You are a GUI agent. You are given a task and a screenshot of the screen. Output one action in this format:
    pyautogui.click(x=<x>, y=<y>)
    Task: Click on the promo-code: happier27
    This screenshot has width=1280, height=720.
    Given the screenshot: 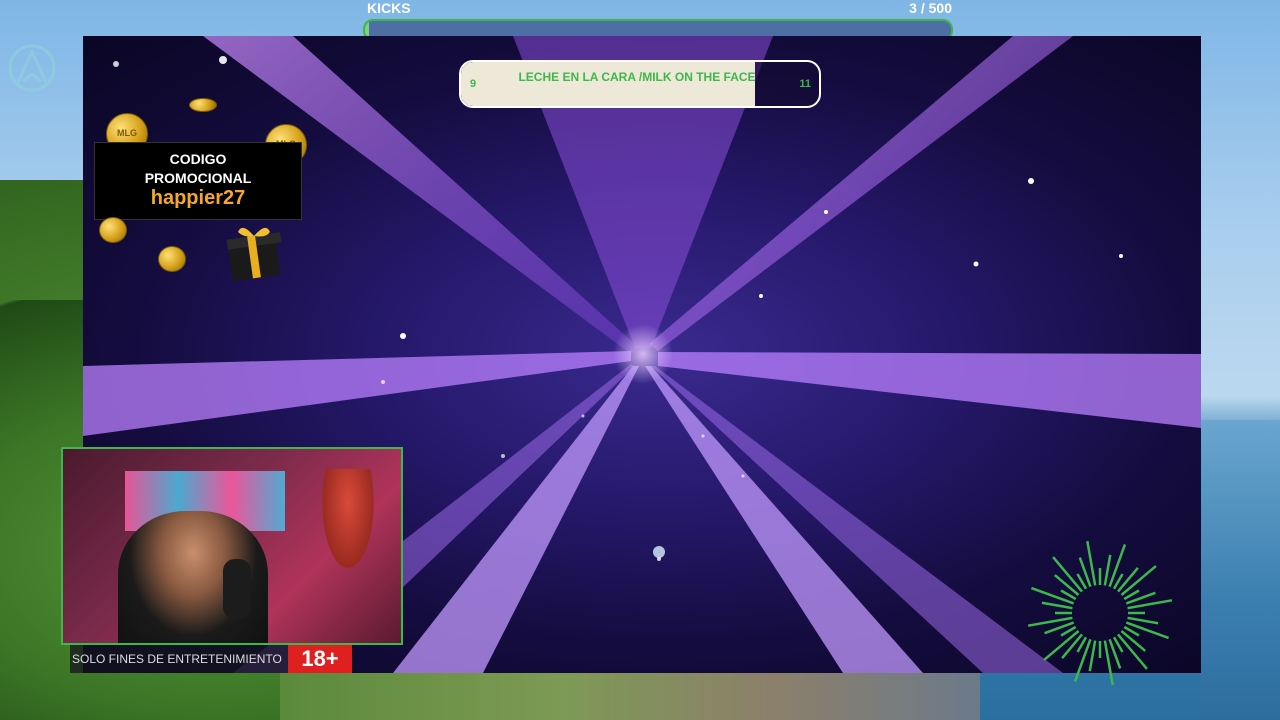 What is the action you would take?
    pyautogui.click(x=198, y=198)
    